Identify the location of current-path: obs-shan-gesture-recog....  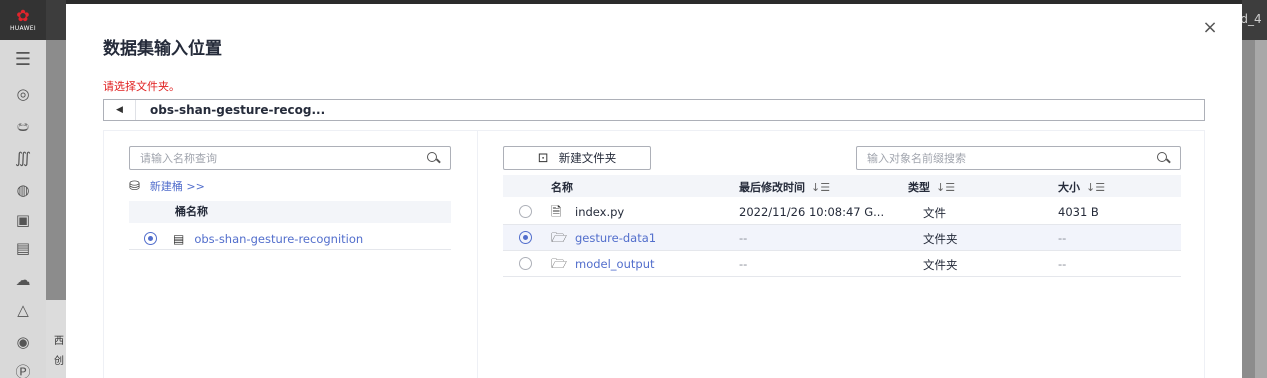
(238, 110).